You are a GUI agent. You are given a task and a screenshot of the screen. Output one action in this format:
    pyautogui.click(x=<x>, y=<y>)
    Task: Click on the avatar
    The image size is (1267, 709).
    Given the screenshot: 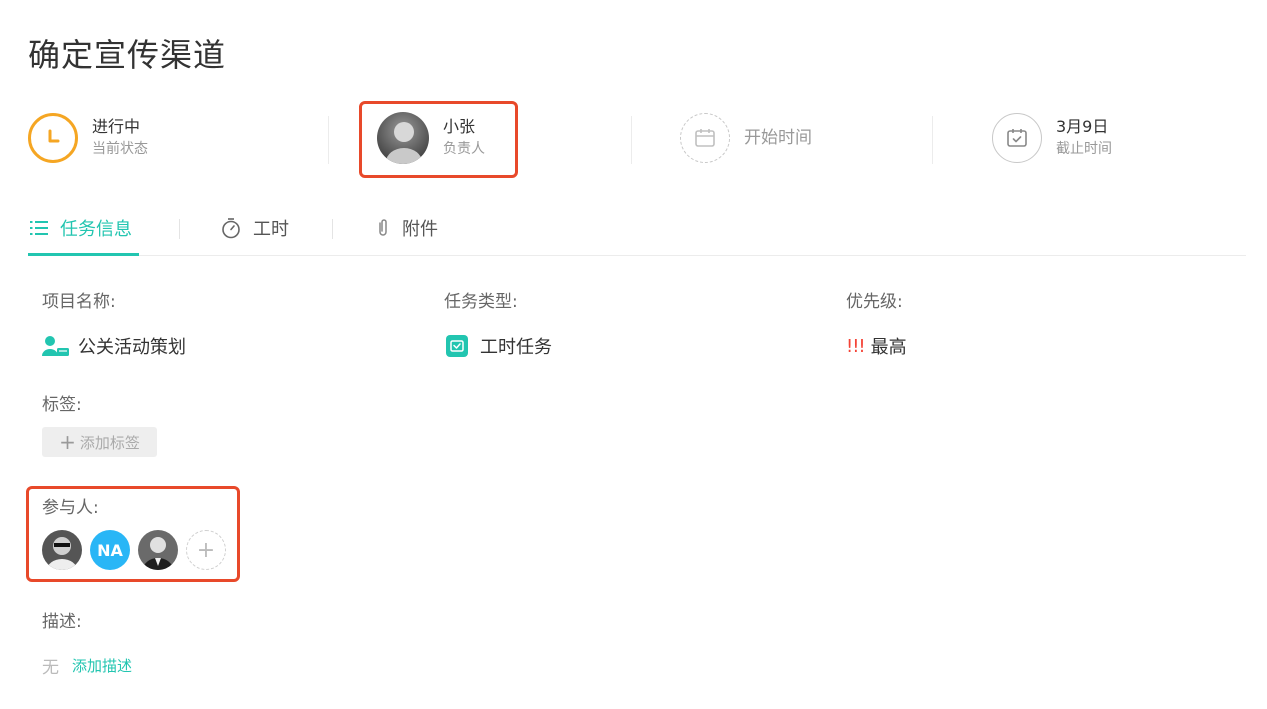 What is the action you would take?
    pyautogui.click(x=403, y=138)
    